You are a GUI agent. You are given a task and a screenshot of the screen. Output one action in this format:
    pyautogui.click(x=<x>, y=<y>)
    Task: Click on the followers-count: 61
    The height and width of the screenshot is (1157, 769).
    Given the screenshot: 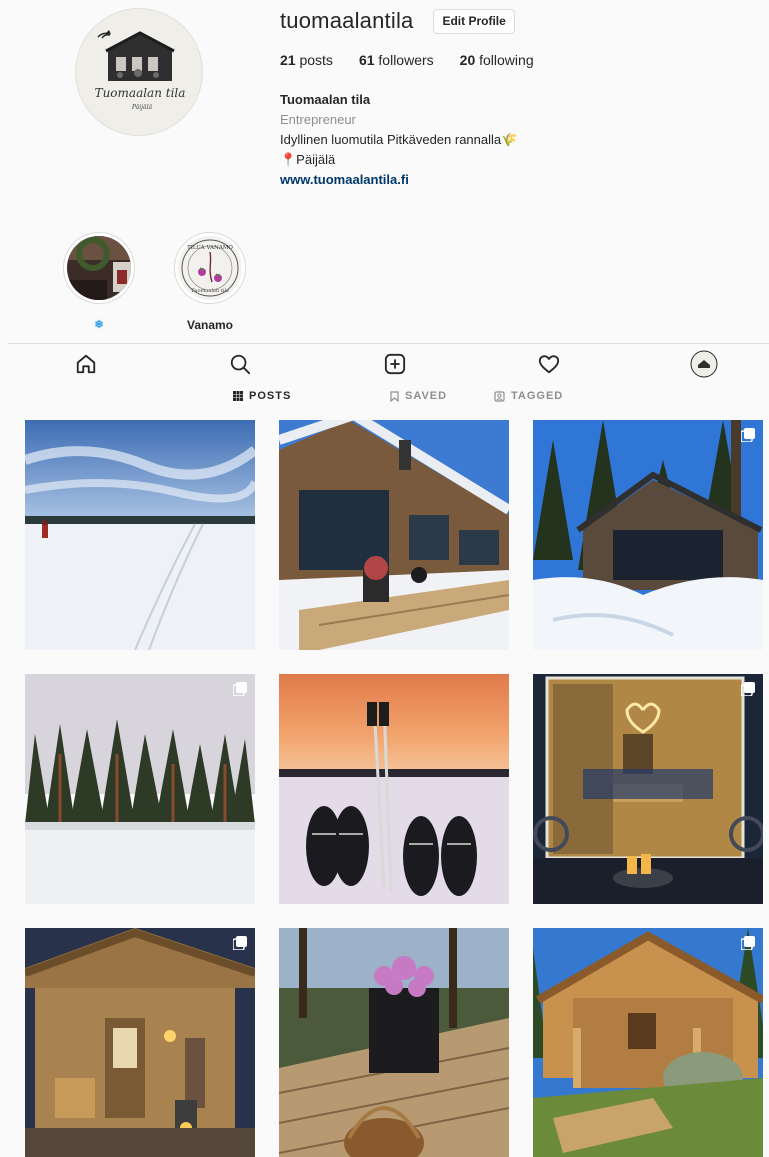 What is the action you would take?
    pyautogui.click(x=366, y=60)
    